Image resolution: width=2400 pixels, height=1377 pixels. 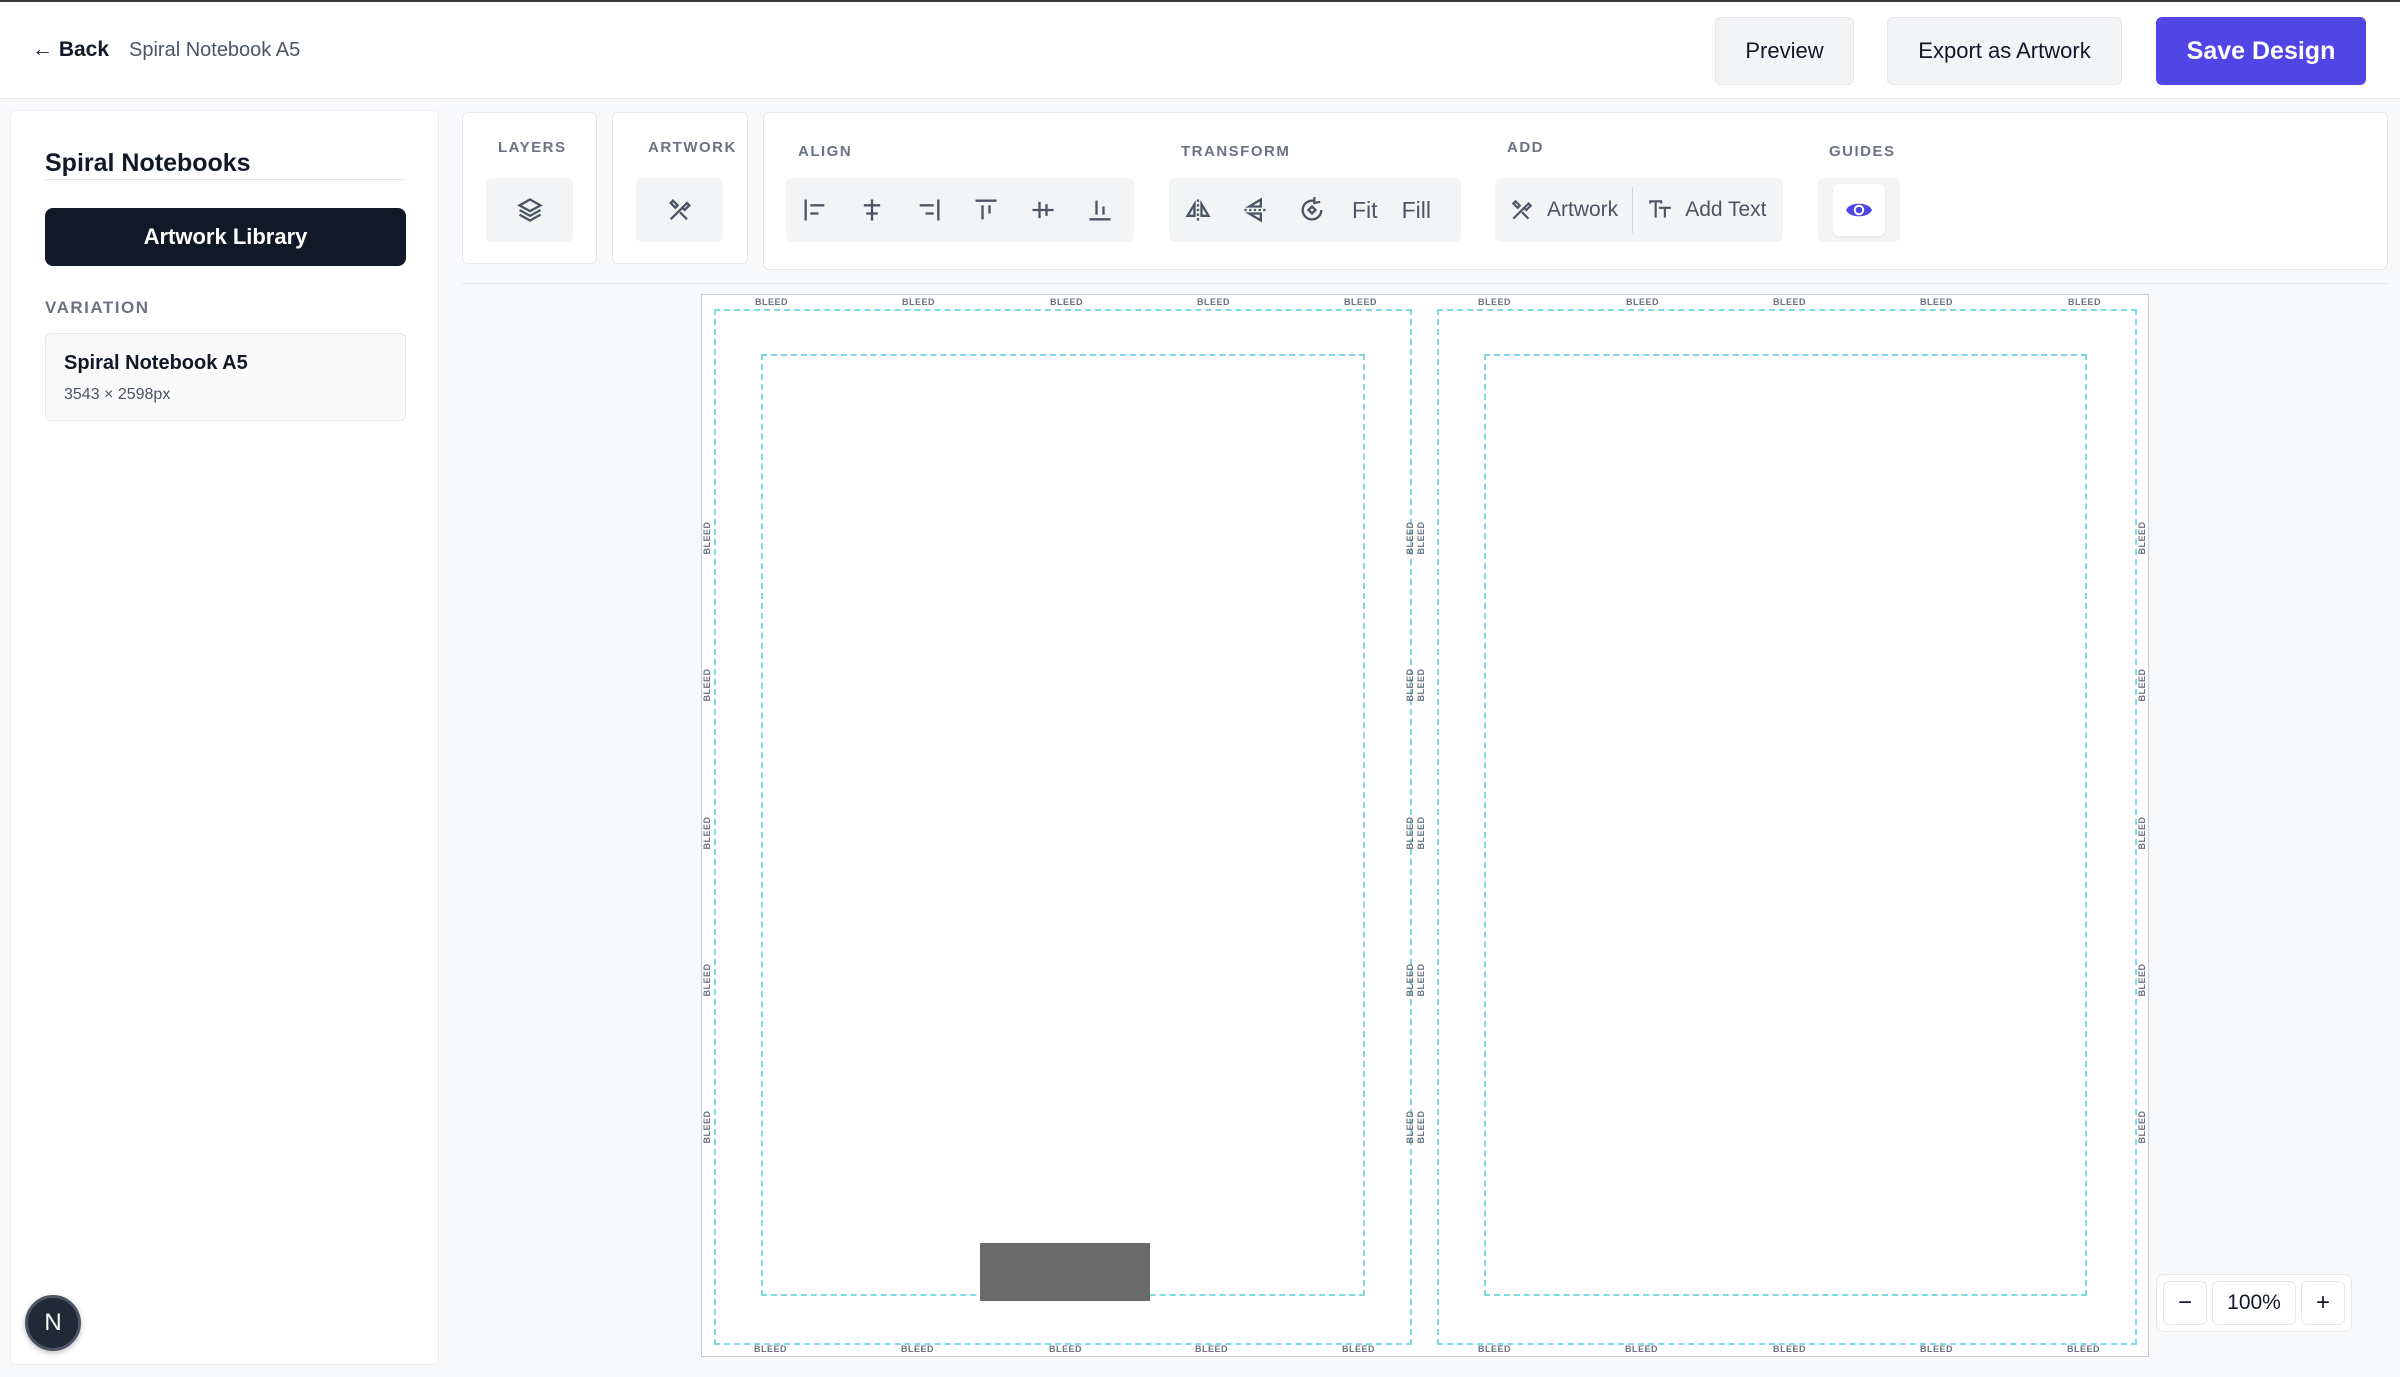 I want to click on transform-tool-group: Fit Fill, so click(x=1315, y=210).